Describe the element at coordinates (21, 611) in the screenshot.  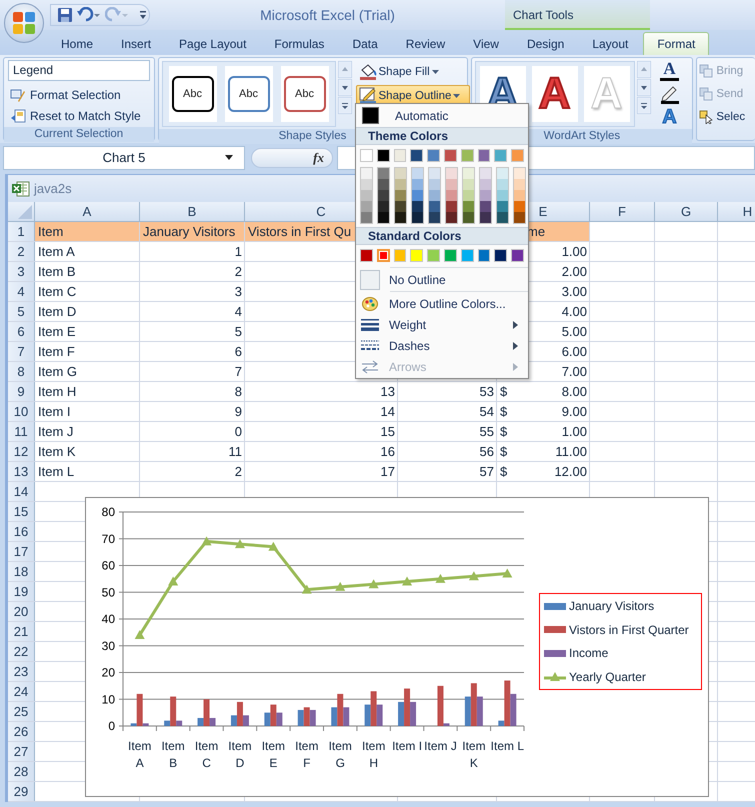
I see `row-header: 20` at that location.